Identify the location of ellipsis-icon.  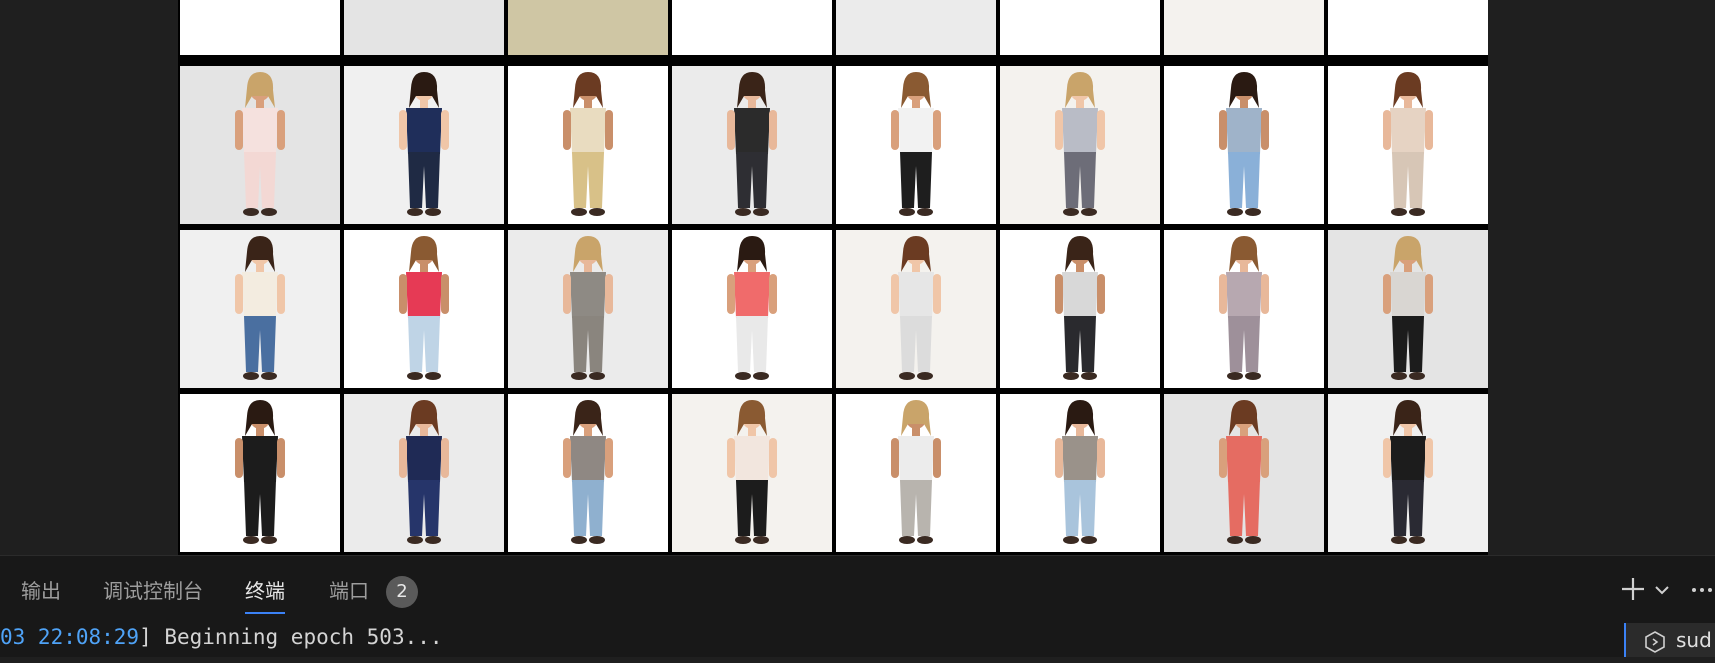
(1702, 590).